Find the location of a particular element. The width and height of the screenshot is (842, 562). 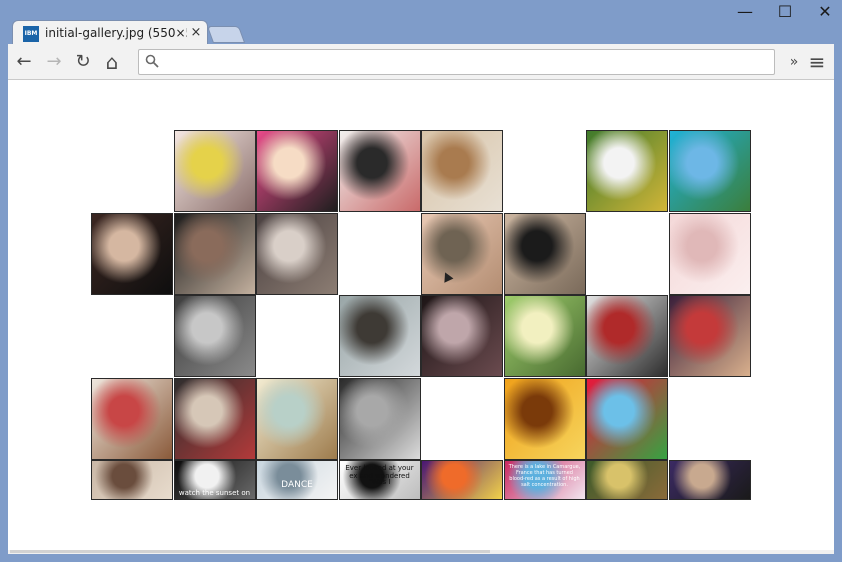

ibm-favicon-icon: IBM is located at coordinates (31, 34).